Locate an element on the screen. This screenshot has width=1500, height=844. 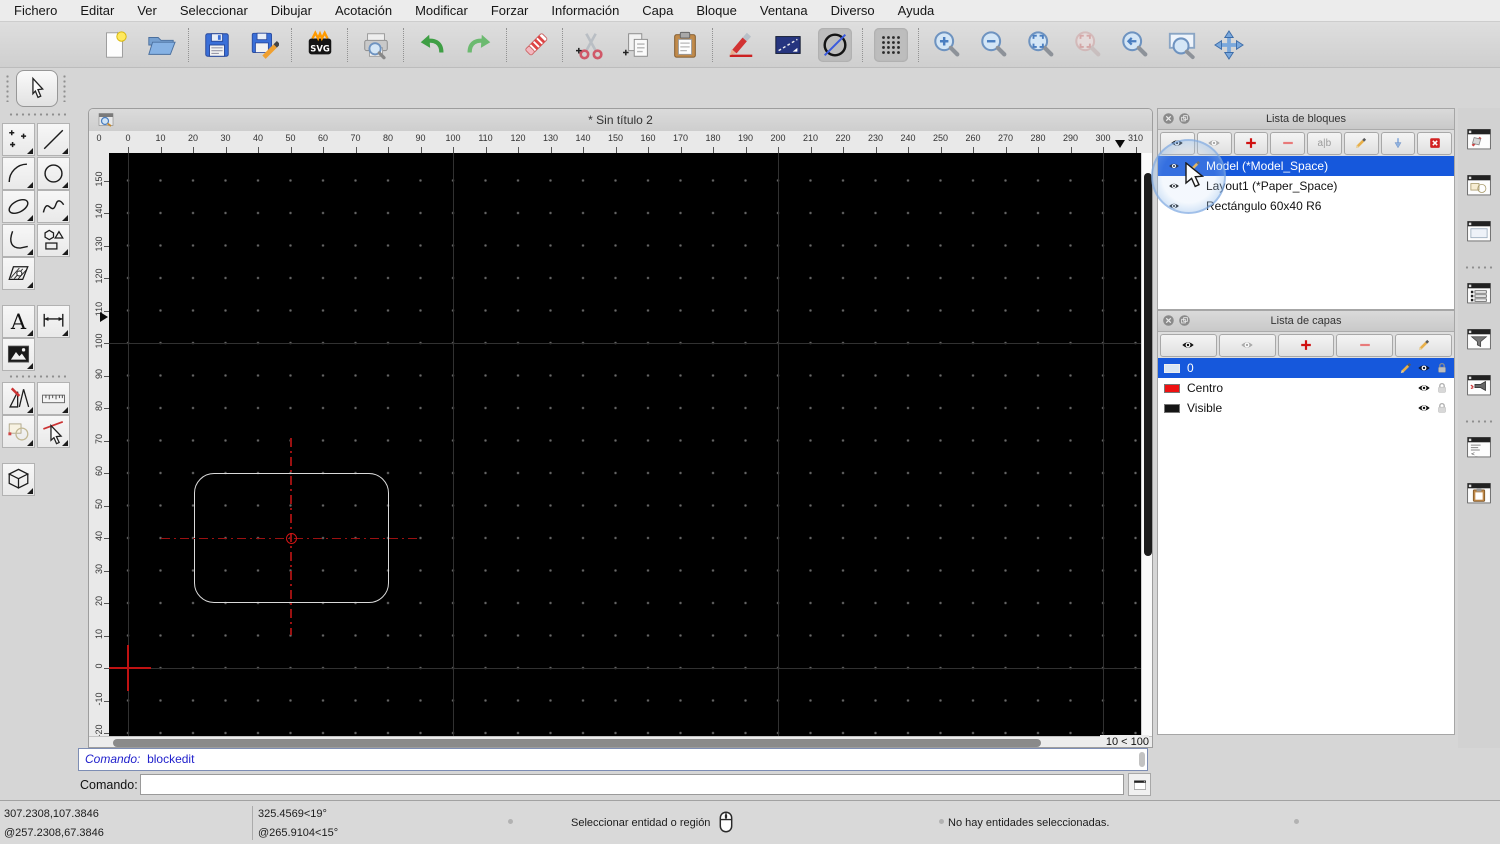
menu-ventana: Ventana is located at coordinates (784, 10).